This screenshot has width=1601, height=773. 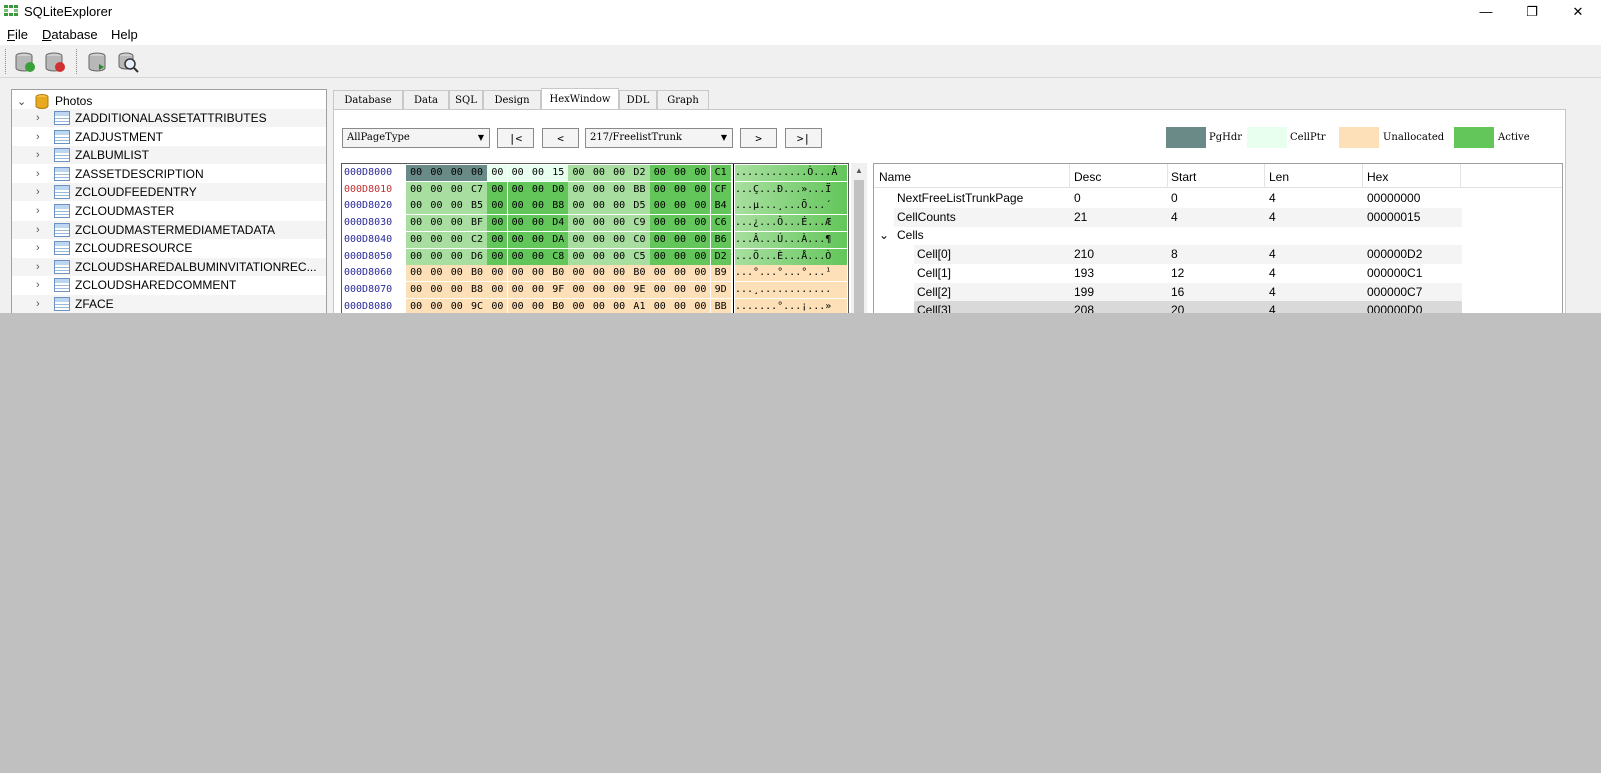 I want to click on hex-byte: B9, so click(x=720, y=273).